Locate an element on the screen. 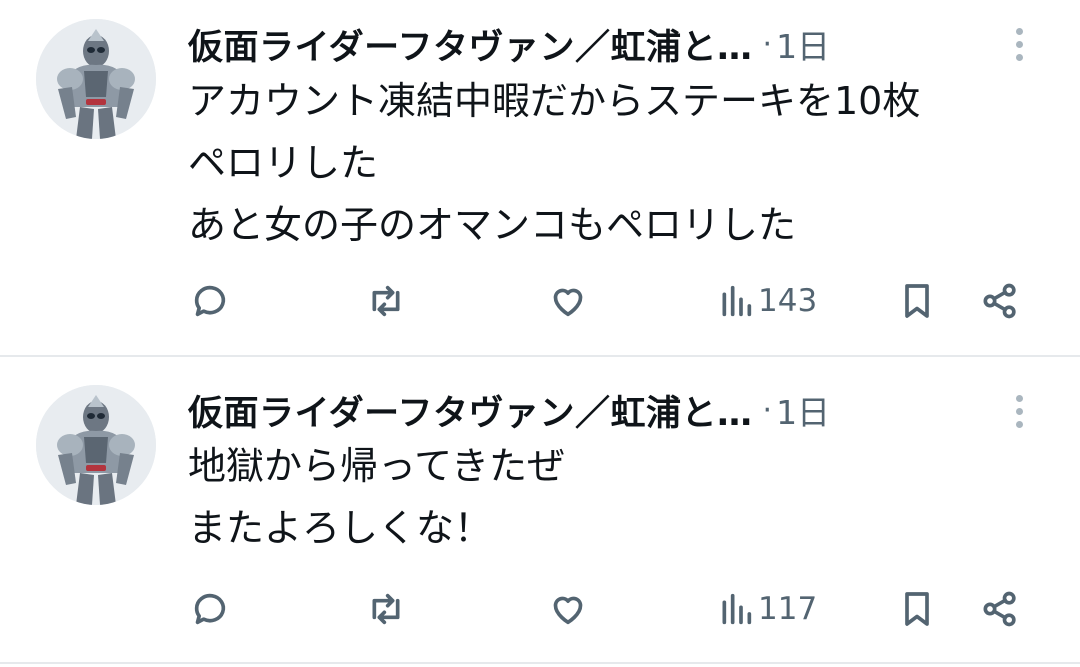 Image resolution: width=1080 pixels, height=667 pixels. tweet-divider is located at coordinates (540, 663).